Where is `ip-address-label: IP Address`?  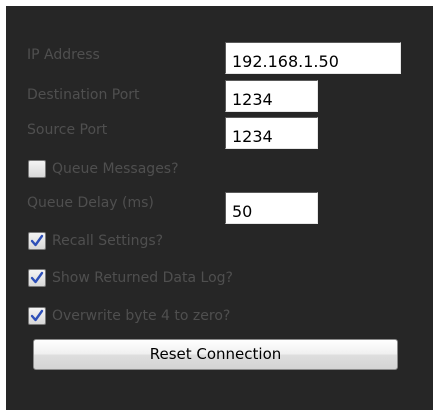 ip-address-label: IP Address is located at coordinates (63, 55).